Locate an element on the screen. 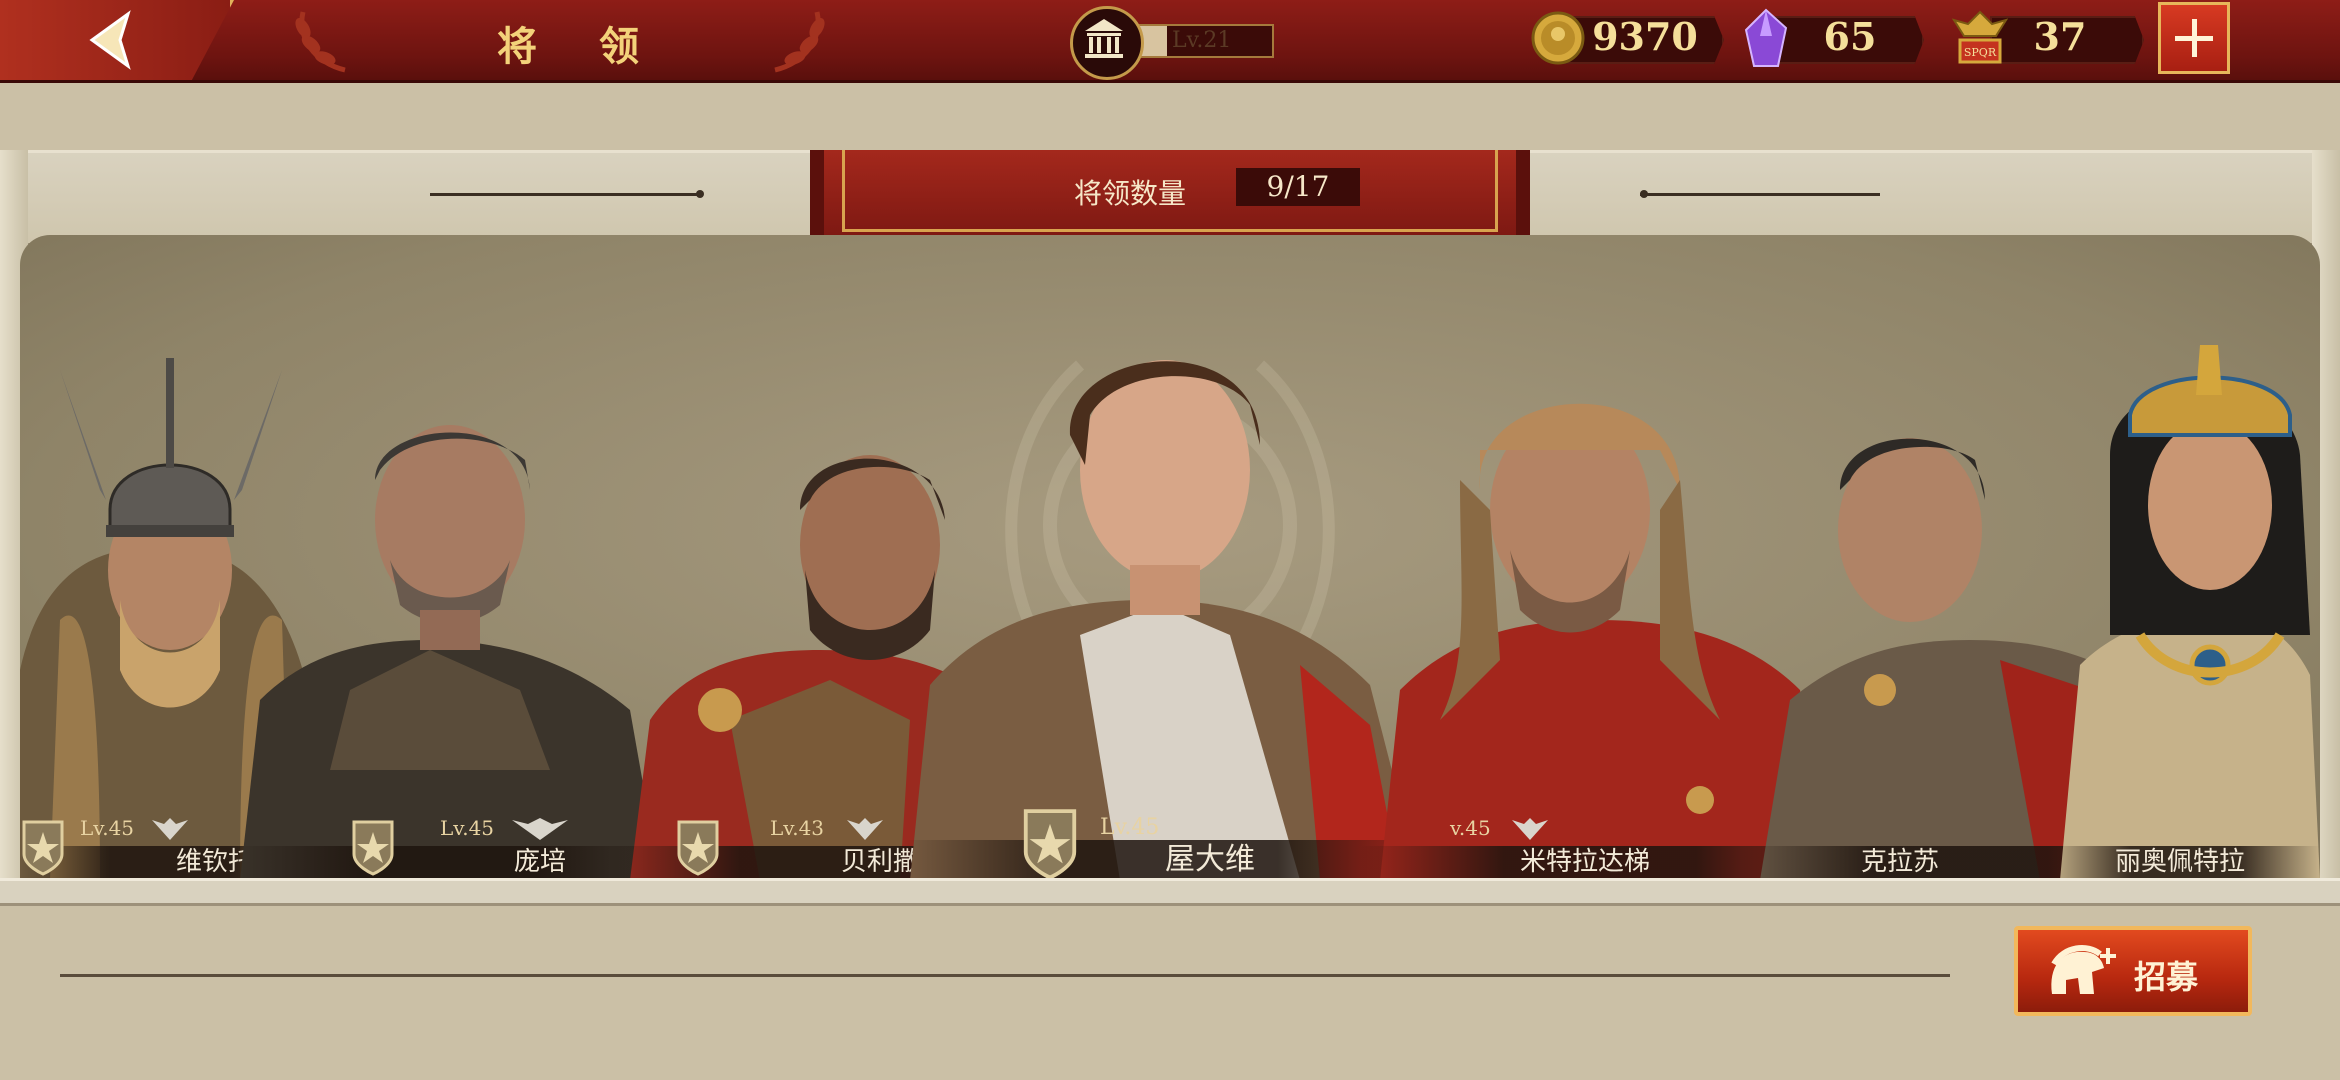 The width and height of the screenshot is (2340, 1080). hero-card: 丽奥佩特拉 is located at coordinates (2185, 607).